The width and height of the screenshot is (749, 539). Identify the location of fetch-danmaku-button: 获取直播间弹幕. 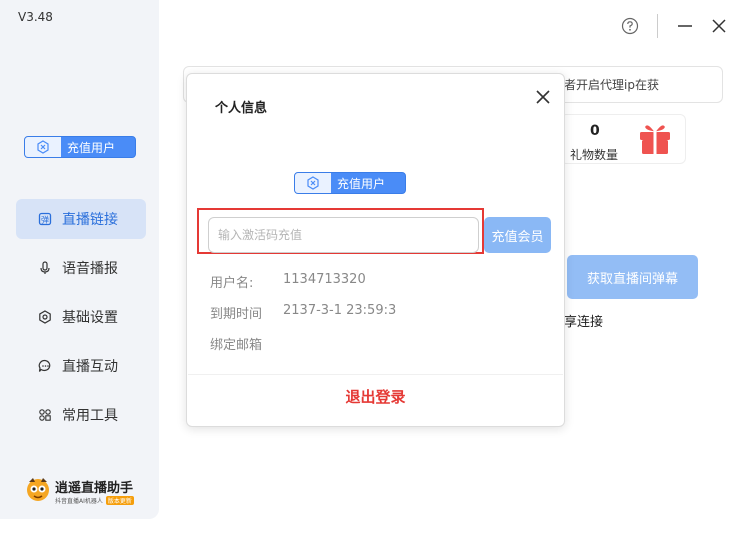
(632, 277).